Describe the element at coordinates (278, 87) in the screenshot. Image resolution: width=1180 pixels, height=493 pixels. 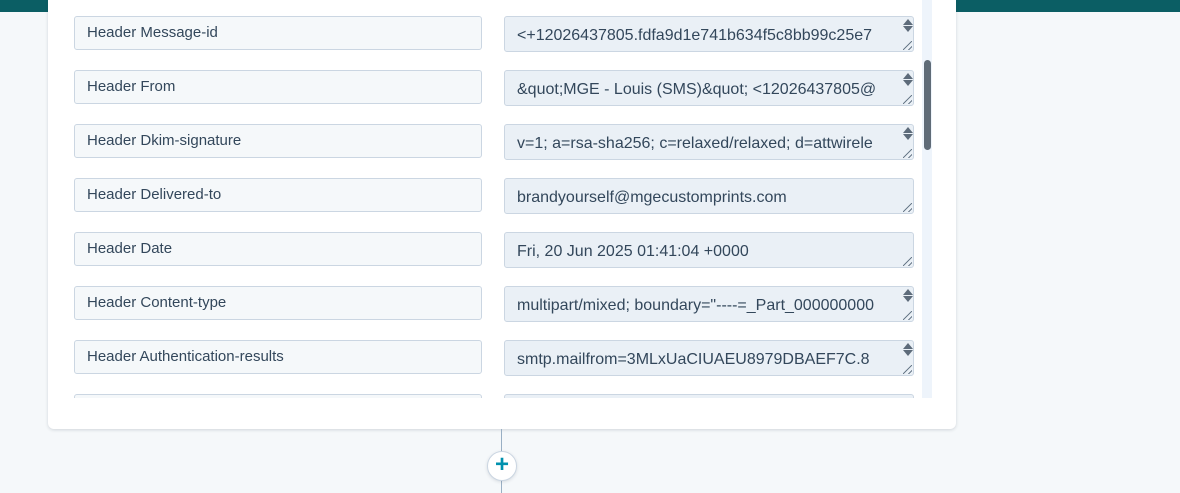
I see `field-key: Header From` at that location.